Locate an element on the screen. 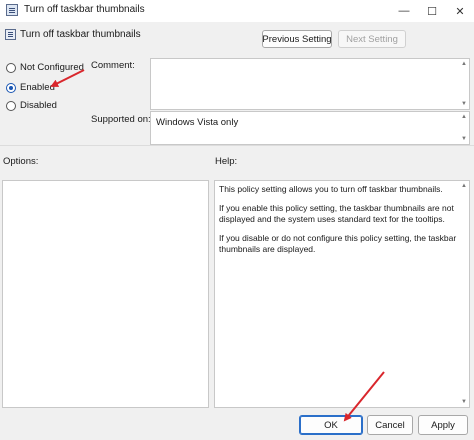 This screenshot has height=440, width=474. ok-arrow is located at coordinates (364, 396).